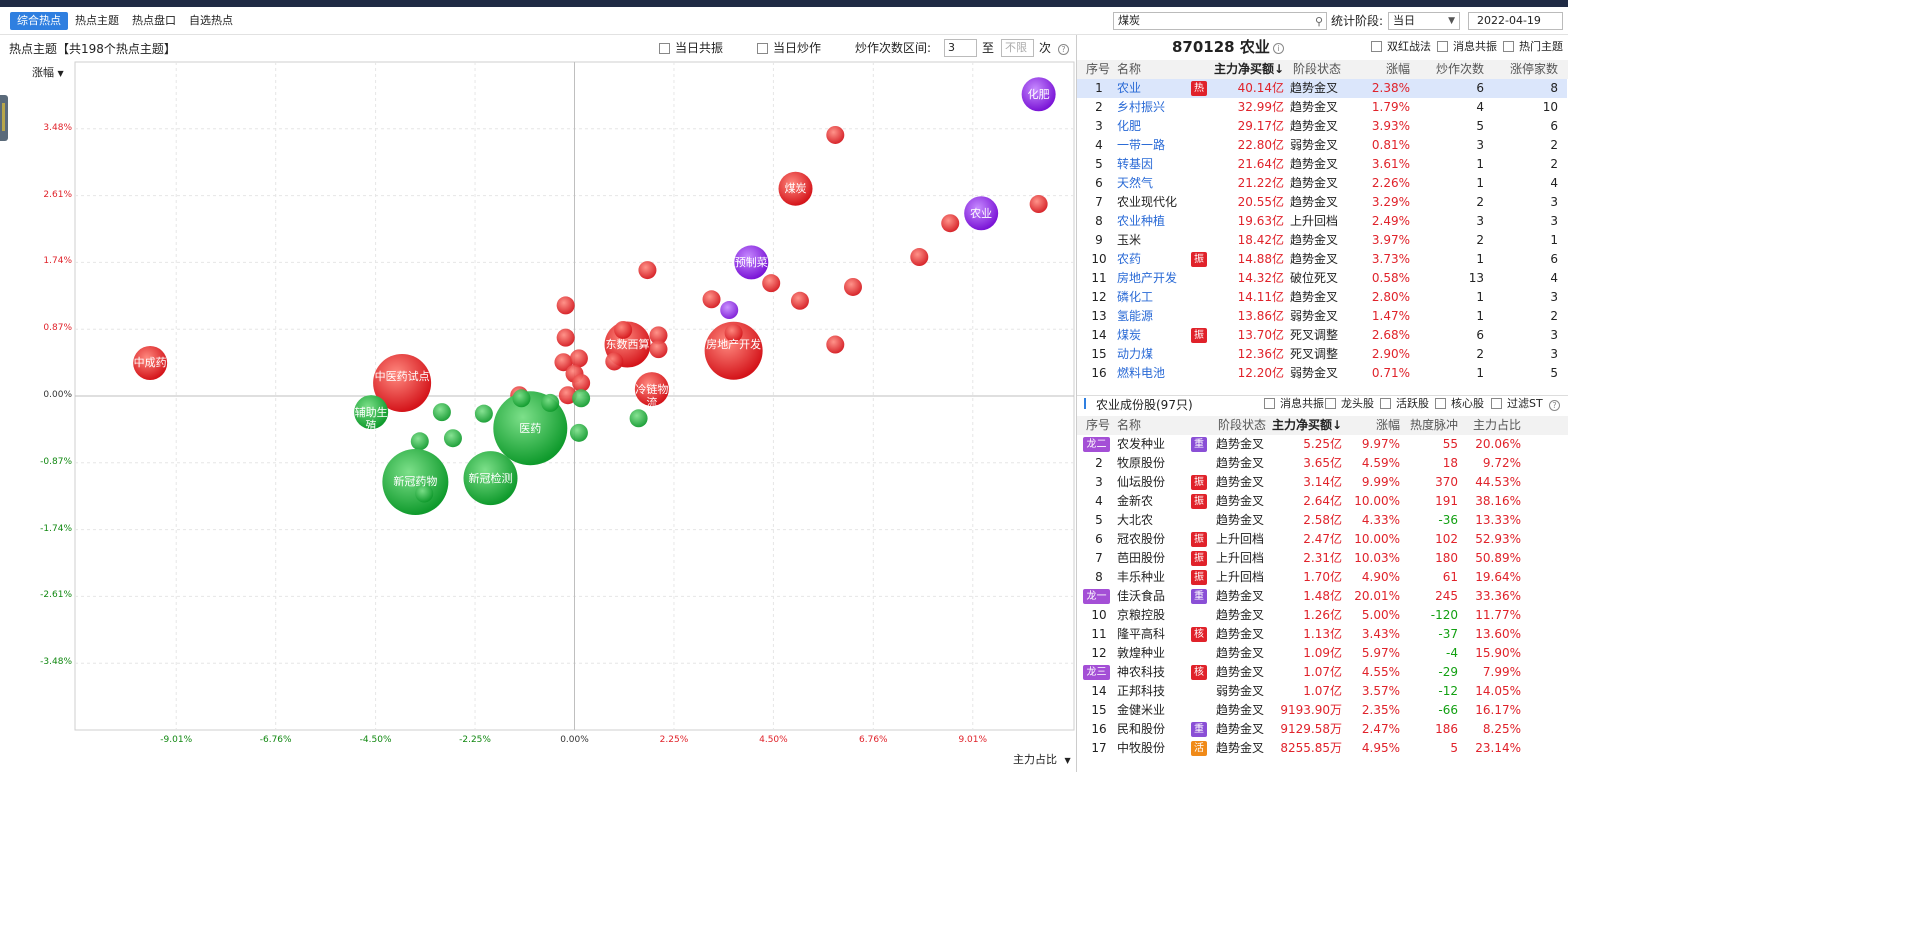 This screenshot has height=945, width=1920. What do you see at coordinates (1307, 425) in the screenshot?
I see `stock-table-header-cell: 主力净买额↓` at bounding box center [1307, 425].